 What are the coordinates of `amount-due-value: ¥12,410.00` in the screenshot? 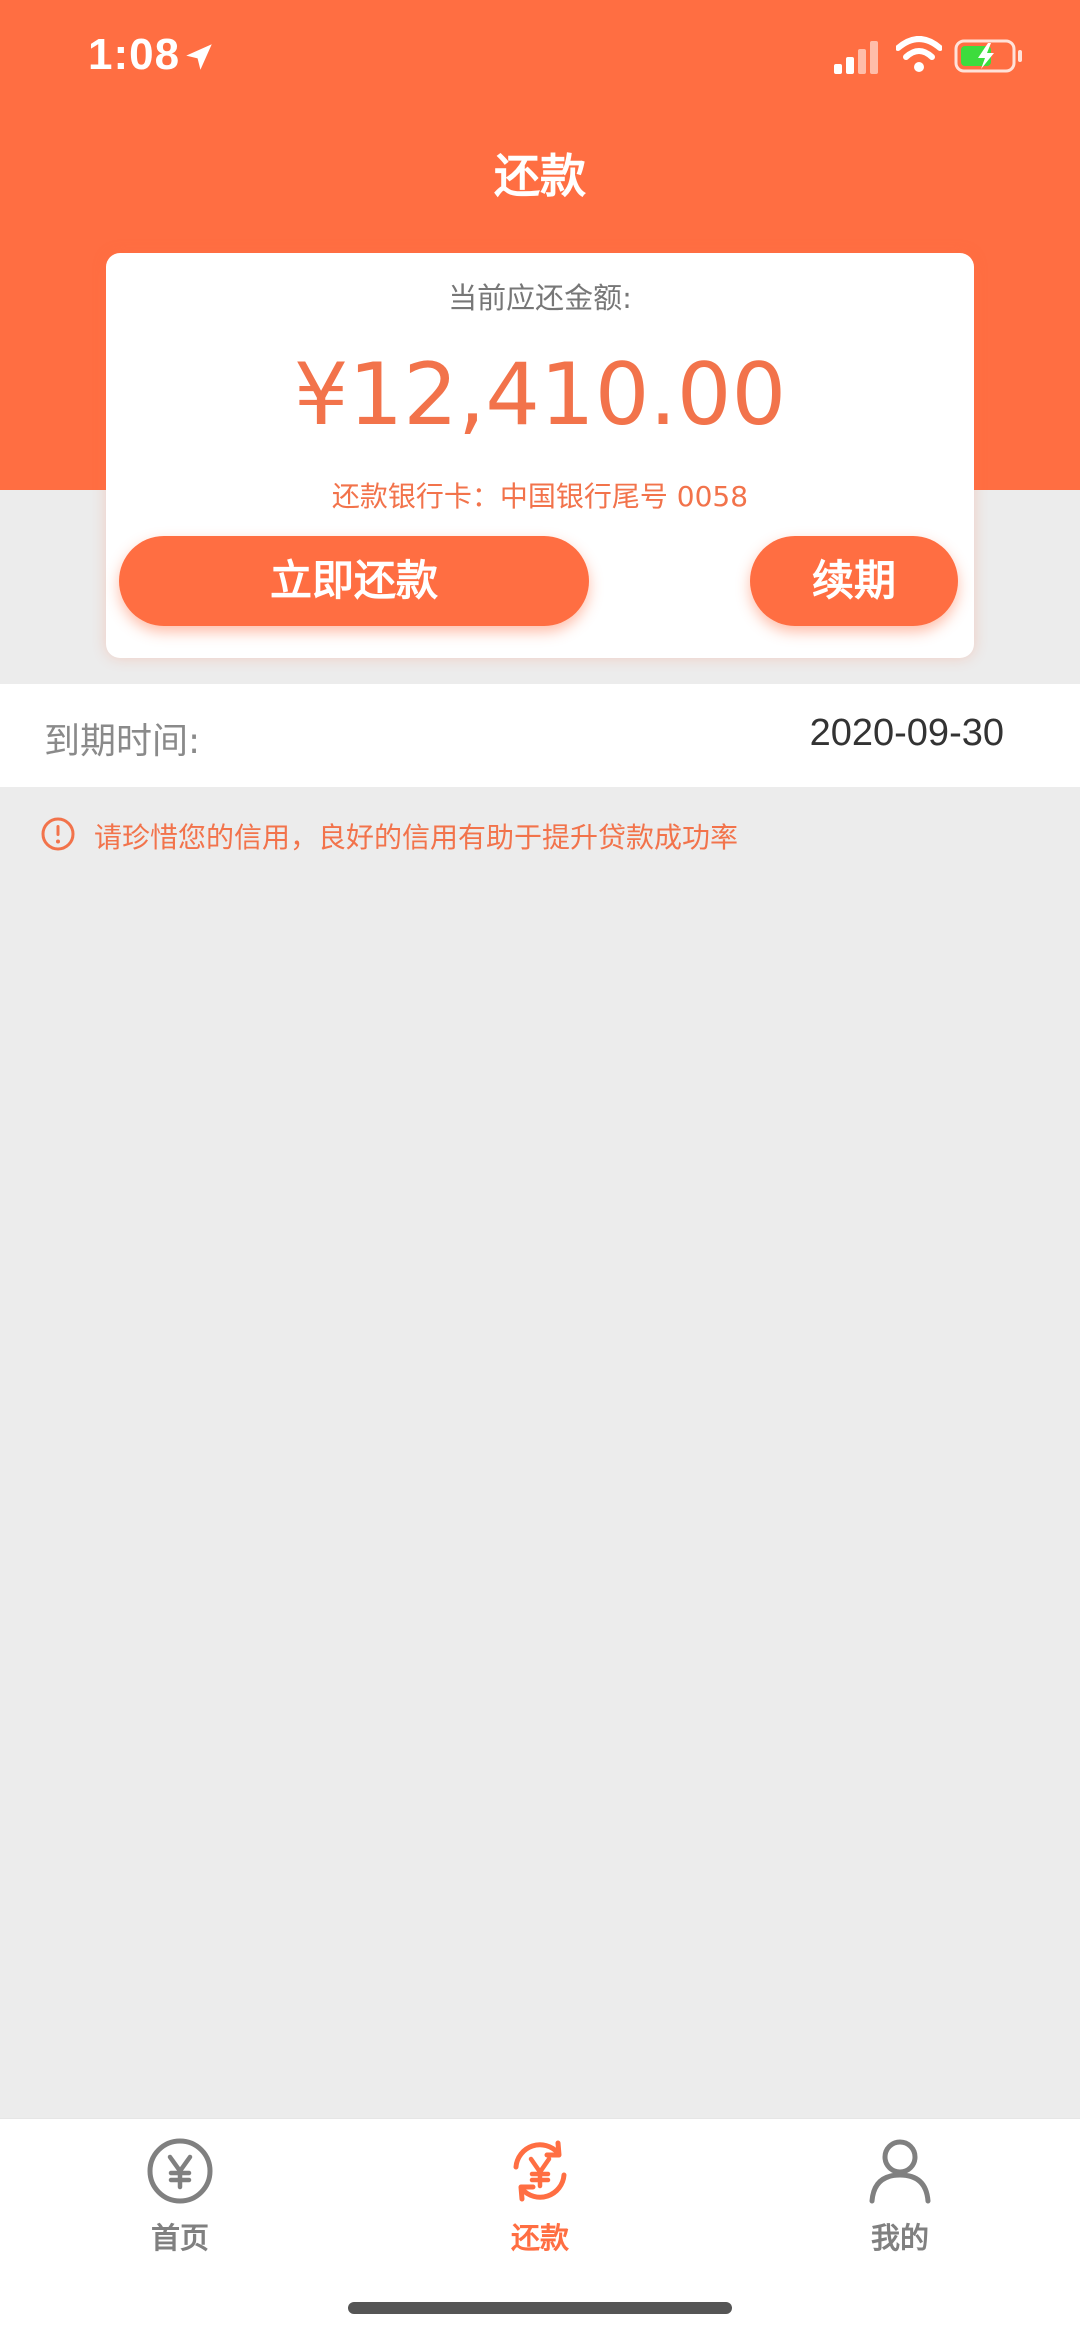 It's located at (540, 395).